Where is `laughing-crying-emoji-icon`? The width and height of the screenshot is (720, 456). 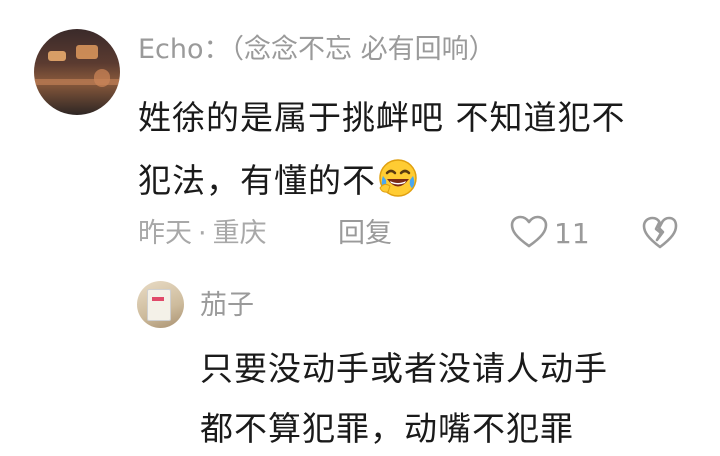
laughing-crying-emoji-icon is located at coordinates (398, 186).